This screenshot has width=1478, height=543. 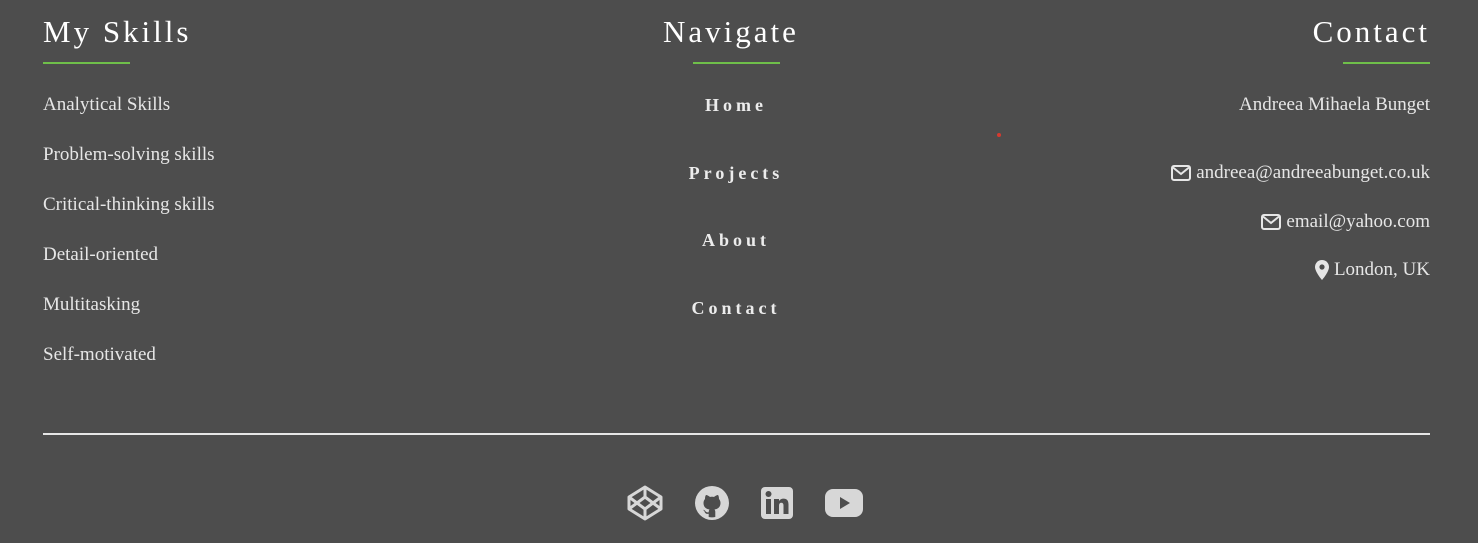 I want to click on nav-link-about: About, so click(x=736, y=240).